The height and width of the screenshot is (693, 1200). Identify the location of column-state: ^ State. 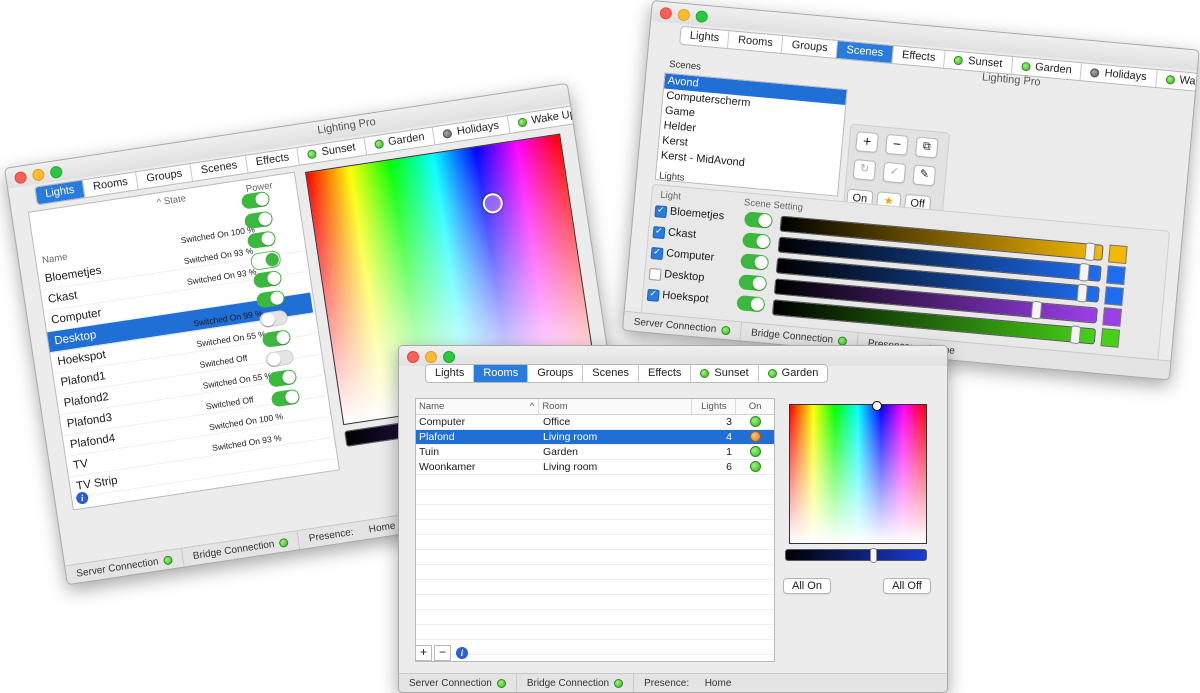
(171, 200).